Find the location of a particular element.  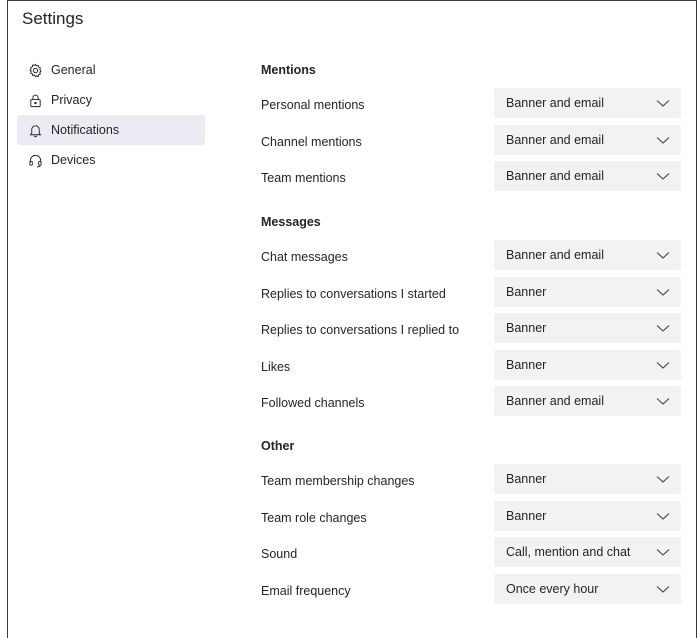

setting-row: Channel mentions Banner and email is located at coordinates (471, 140).